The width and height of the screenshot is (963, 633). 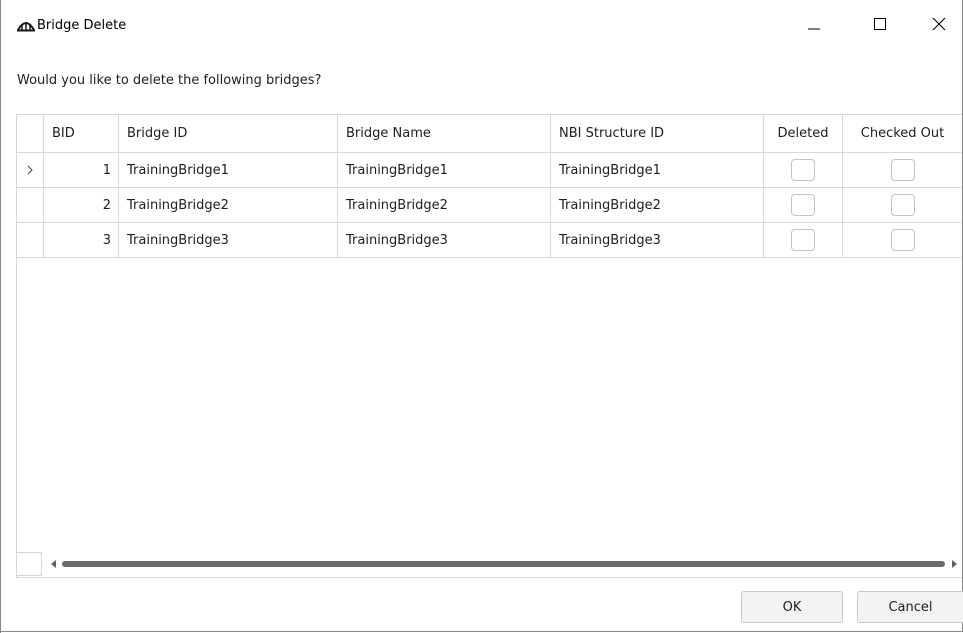 I want to click on cell-bridge-name: TrainingBridge1, so click(x=444, y=170).